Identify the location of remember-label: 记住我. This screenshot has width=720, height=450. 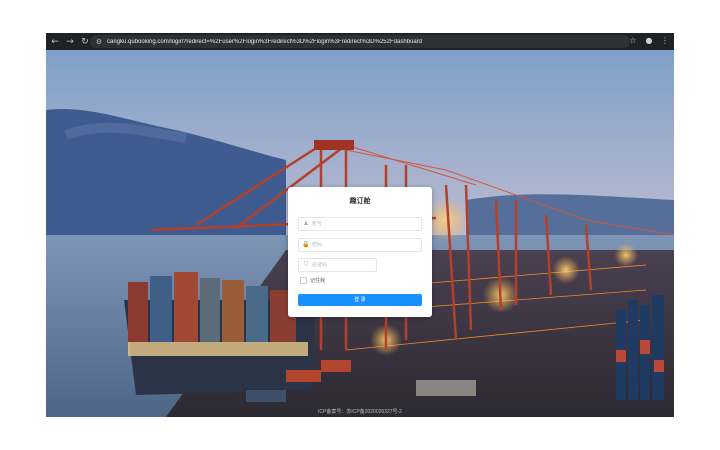
(318, 281).